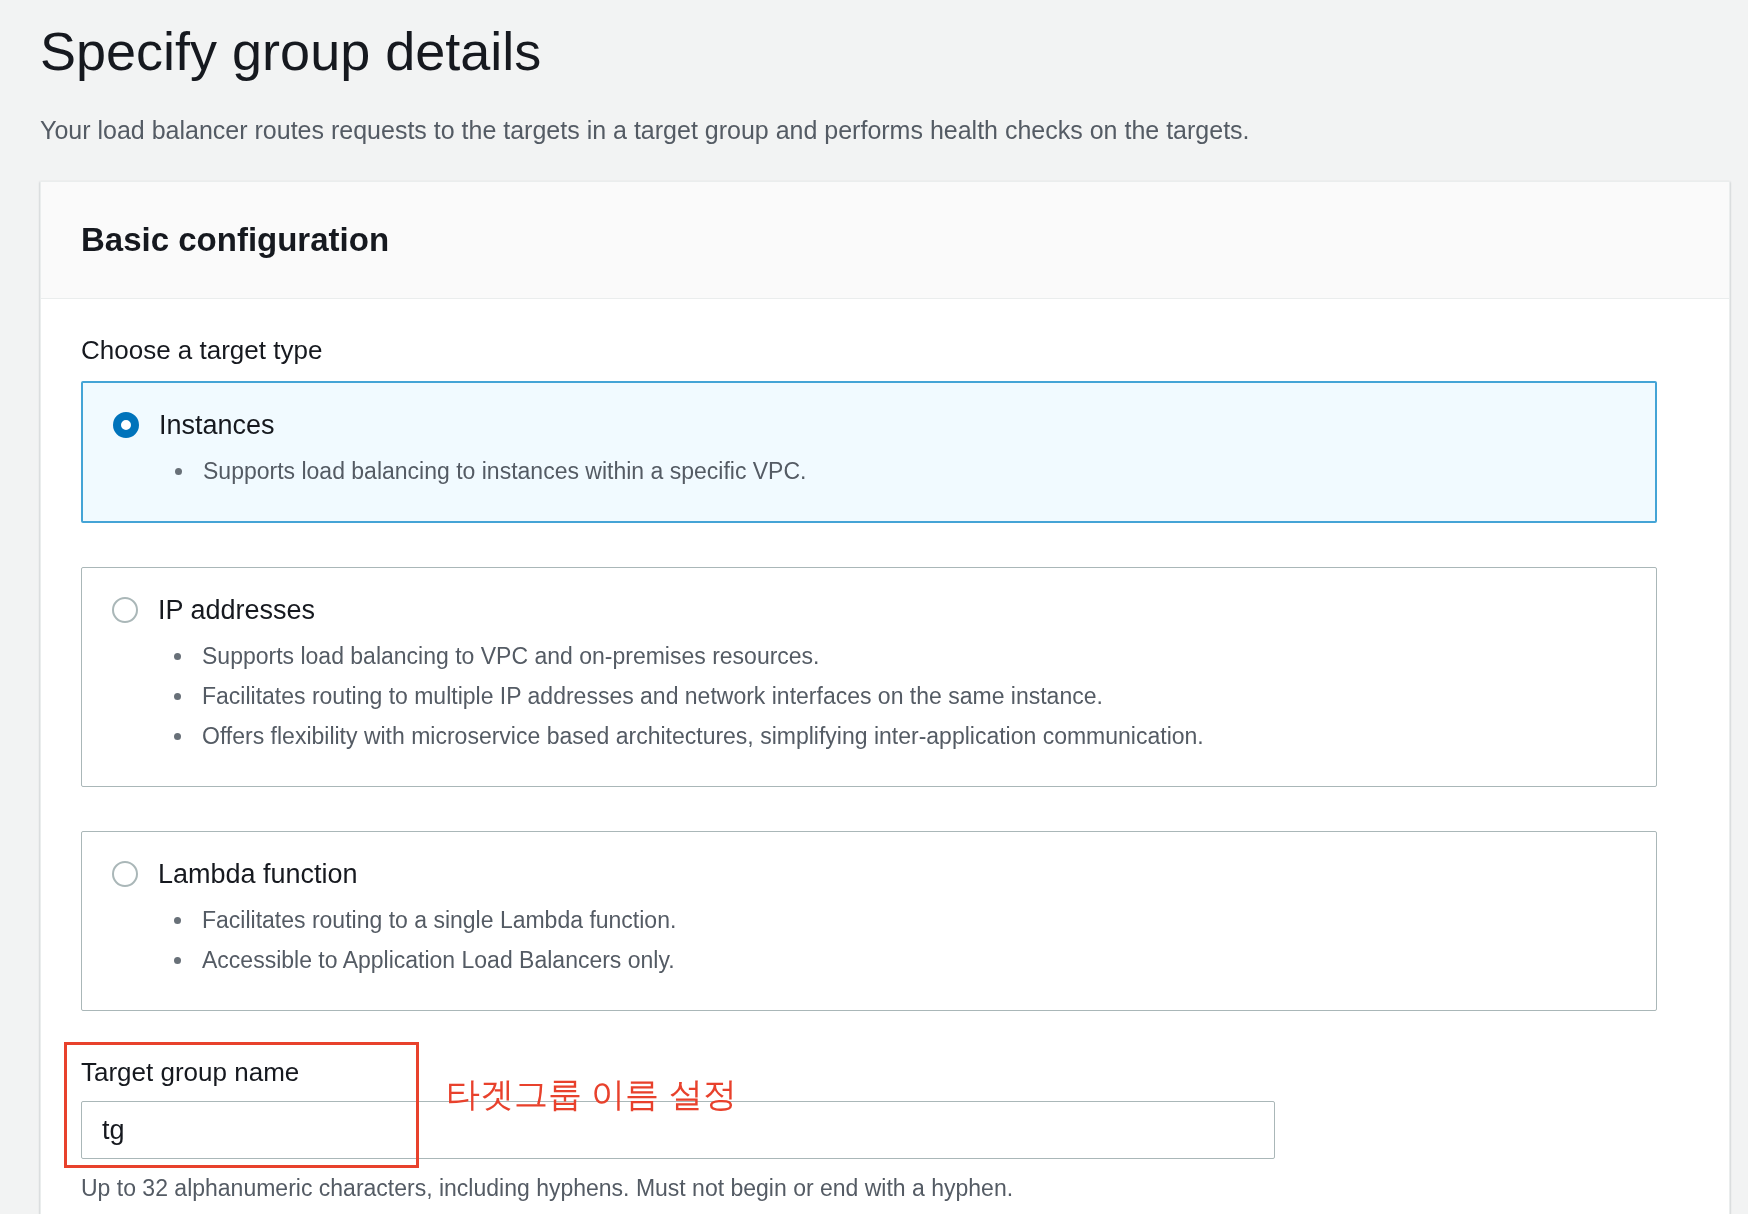 Image resolution: width=1748 pixels, height=1214 pixels. Describe the element at coordinates (547, 1188) in the screenshot. I see `field-hint: Up to 32 alphanumeric characters, including hyphens. Must not begin or end with a hyphen.` at that location.